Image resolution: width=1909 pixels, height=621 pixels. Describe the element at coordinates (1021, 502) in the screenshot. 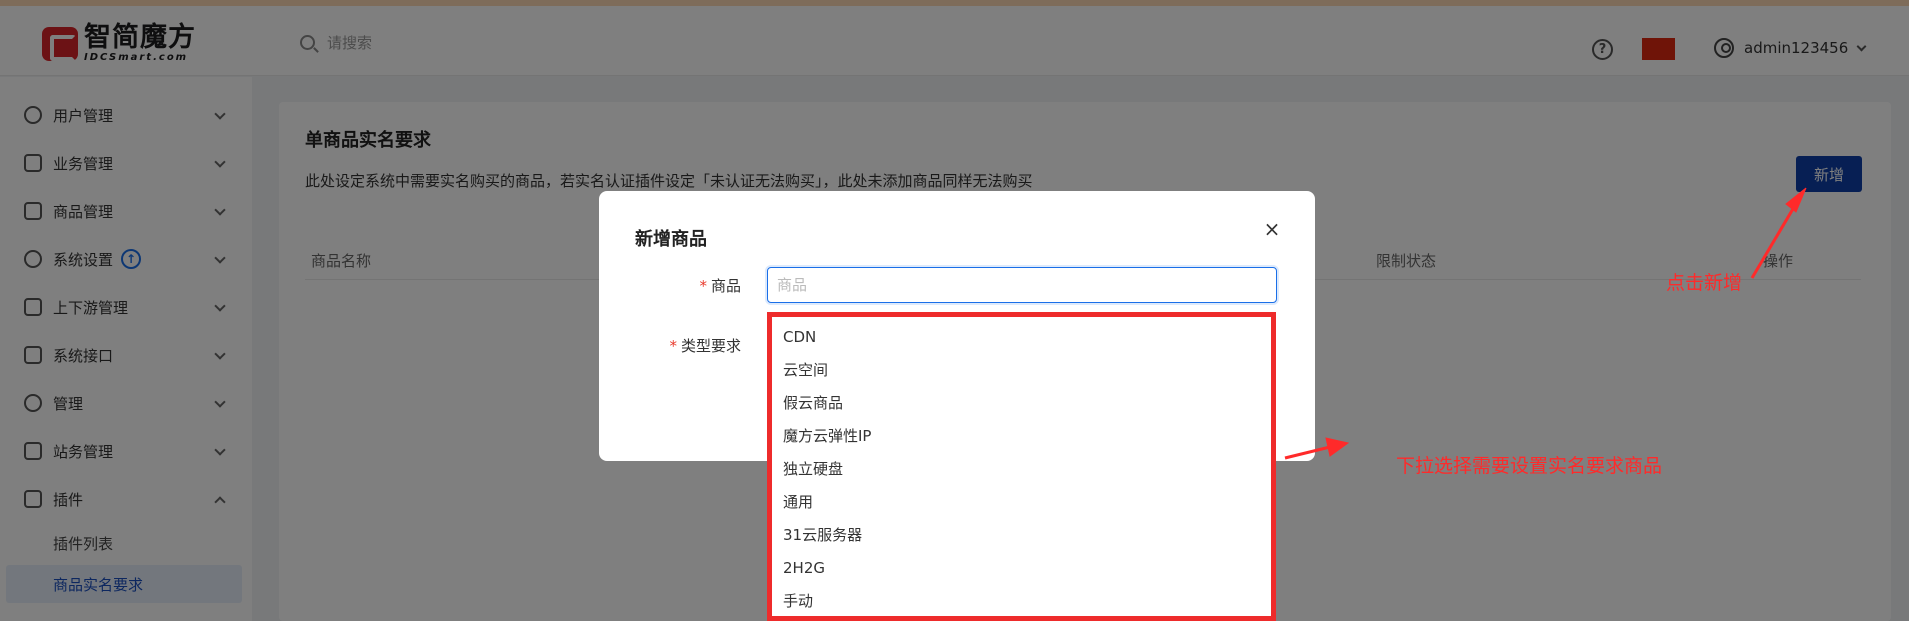

I see `dropdown-option: 通用` at that location.